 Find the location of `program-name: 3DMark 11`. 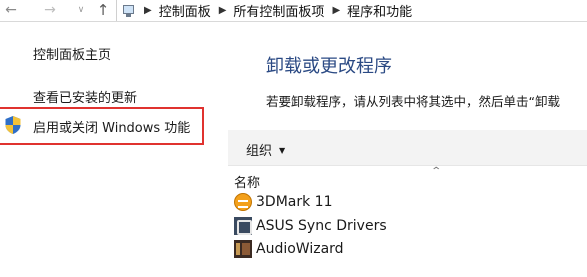

program-name: 3DMark 11 is located at coordinates (294, 202).